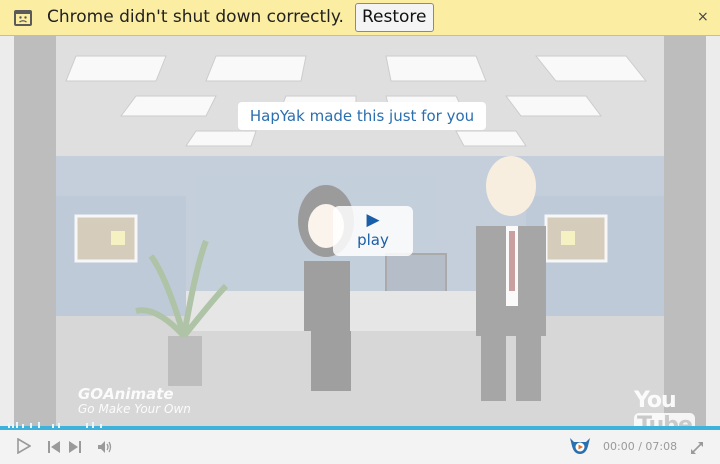  I want to click on letterbox-right, so click(685, 232).